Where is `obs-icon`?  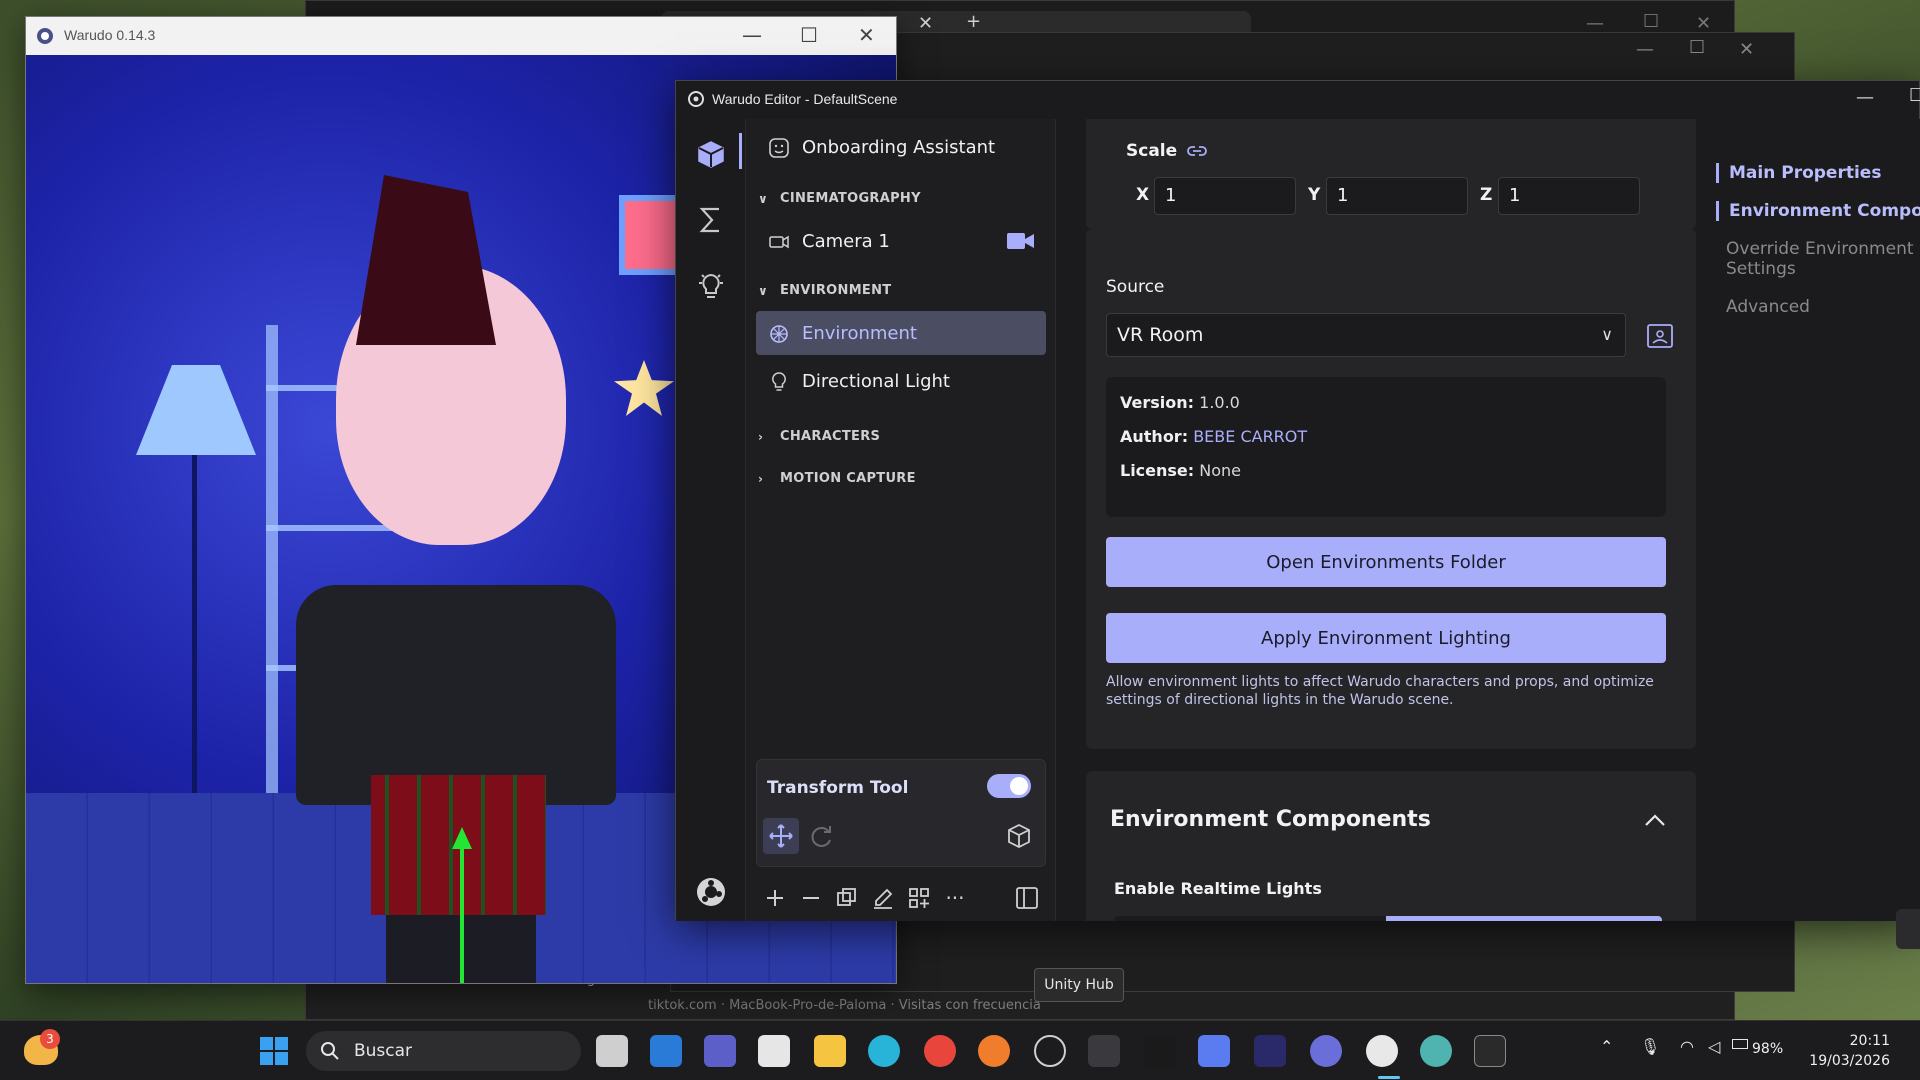
obs-icon is located at coordinates (1050, 1051).